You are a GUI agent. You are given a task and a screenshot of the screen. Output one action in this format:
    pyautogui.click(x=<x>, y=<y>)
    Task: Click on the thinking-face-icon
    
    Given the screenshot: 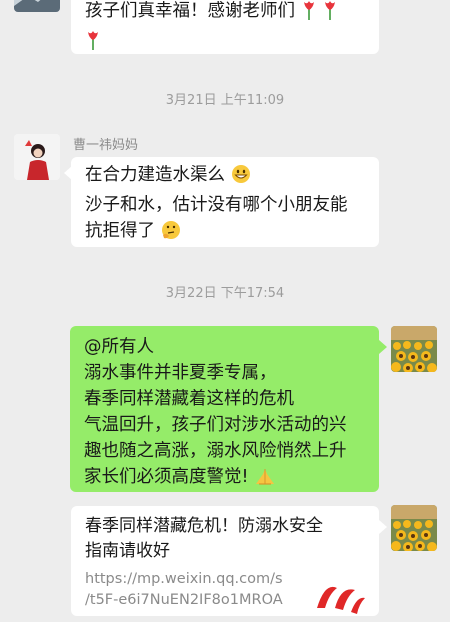 What is the action you would take?
    pyautogui.click(x=171, y=234)
    